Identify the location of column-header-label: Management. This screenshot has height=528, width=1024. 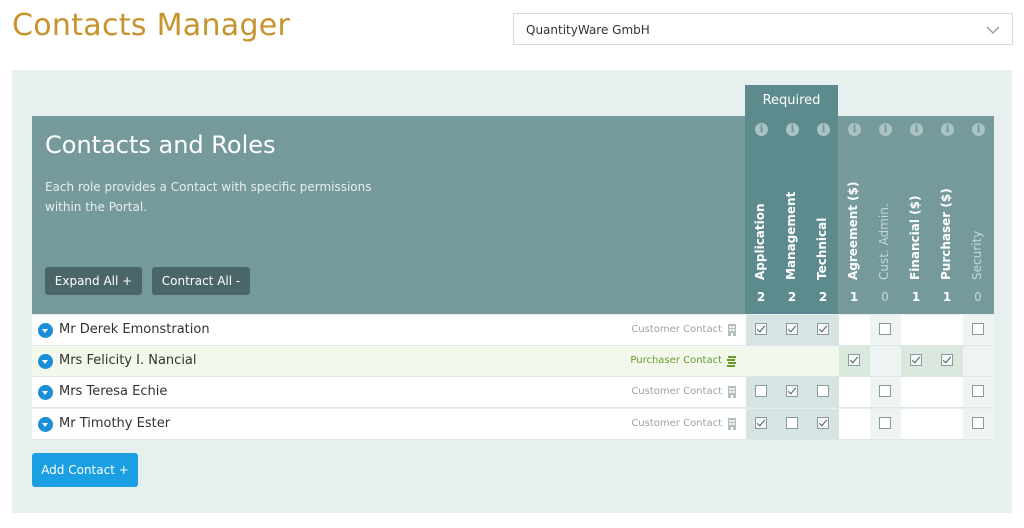
(791, 236).